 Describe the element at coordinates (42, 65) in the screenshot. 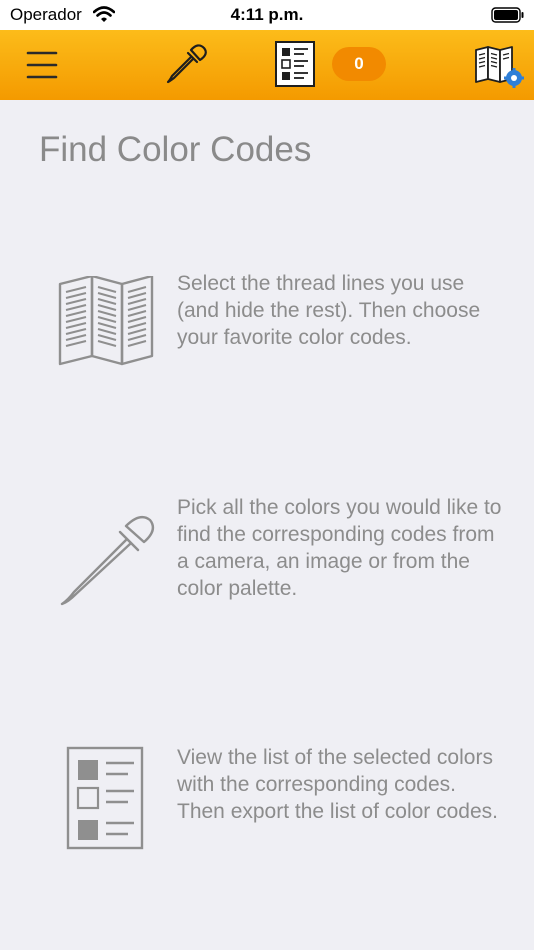

I see `menu-icon` at that location.